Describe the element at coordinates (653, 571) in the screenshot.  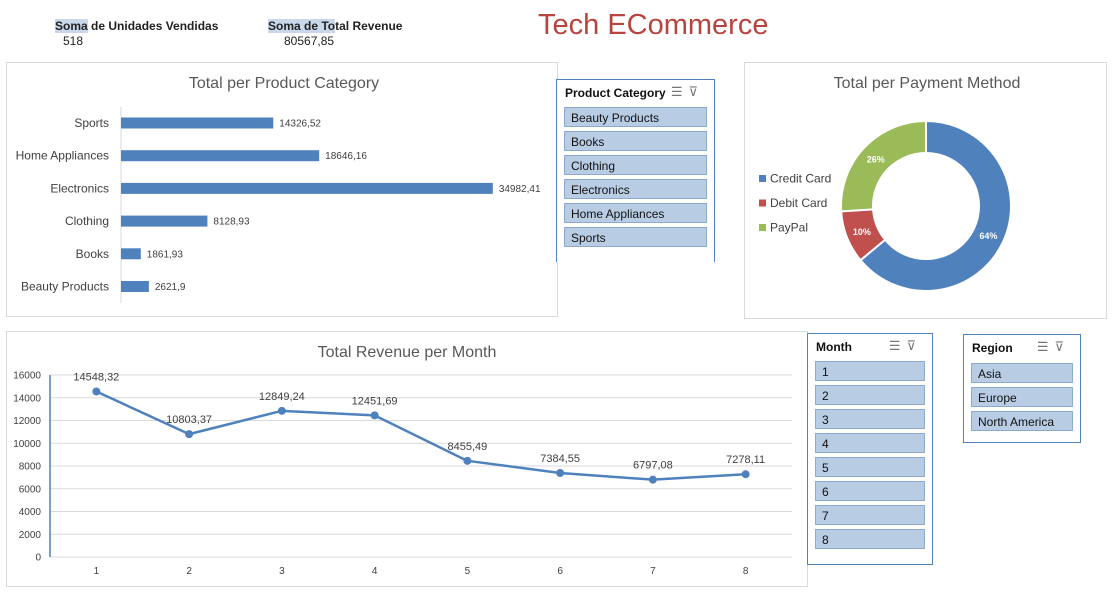
I see `x-tick-label: 7` at that location.